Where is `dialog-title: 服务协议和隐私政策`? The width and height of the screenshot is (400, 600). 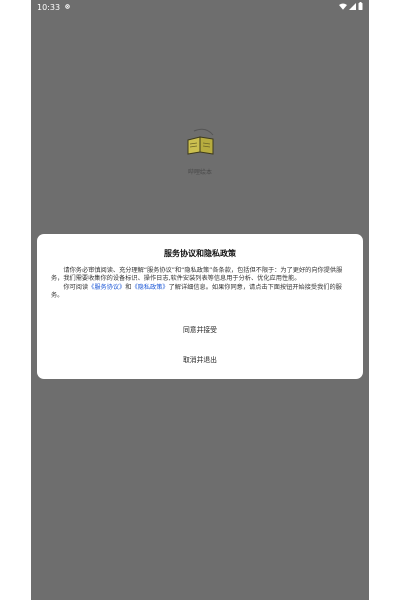
dialog-title: 服务协议和隐私政策 is located at coordinates (200, 253).